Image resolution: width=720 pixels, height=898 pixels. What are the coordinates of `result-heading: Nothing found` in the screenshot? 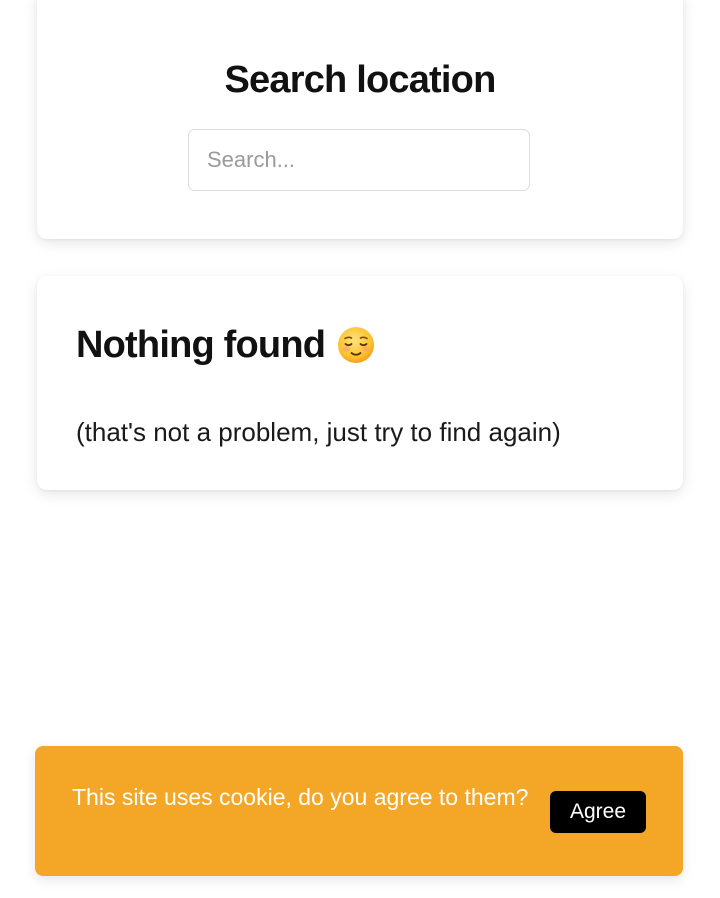 It's located at (225, 345).